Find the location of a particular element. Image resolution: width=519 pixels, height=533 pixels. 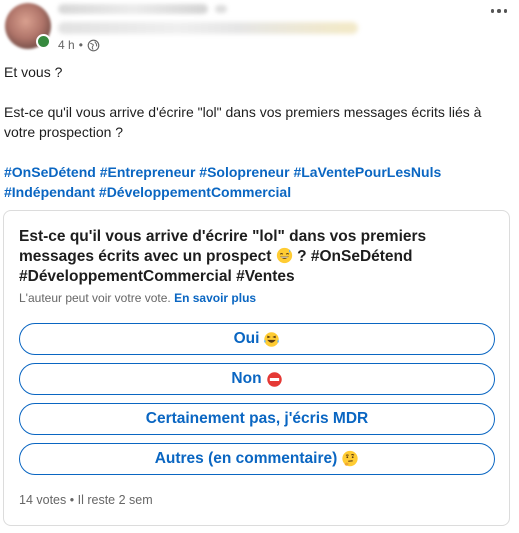

poll-footer: 14 votes • Il reste 2 sem is located at coordinates (86, 500).